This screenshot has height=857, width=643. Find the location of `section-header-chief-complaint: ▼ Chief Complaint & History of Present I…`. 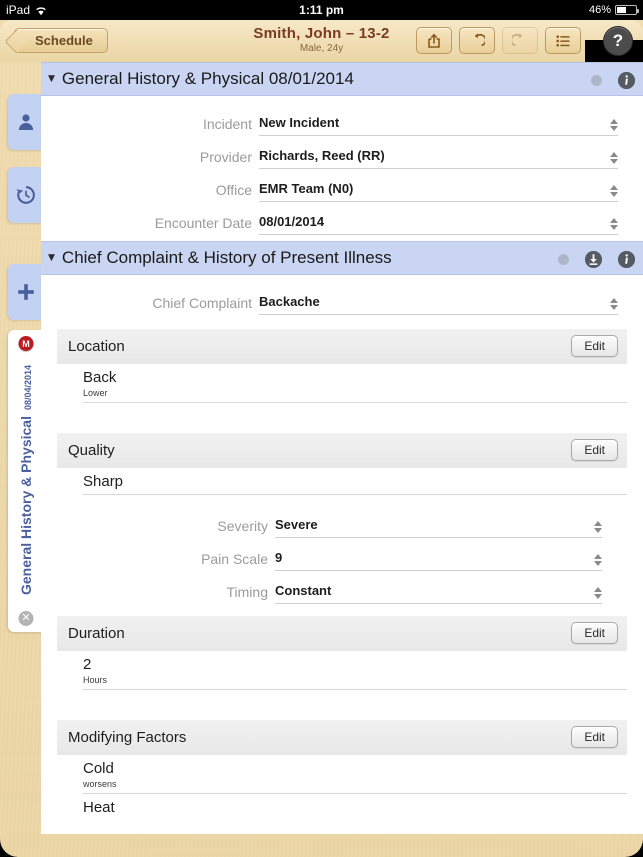

section-header-chief-complaint: ▼ Chief Complaint & History of Present I… is located at coordinates (342, 258).